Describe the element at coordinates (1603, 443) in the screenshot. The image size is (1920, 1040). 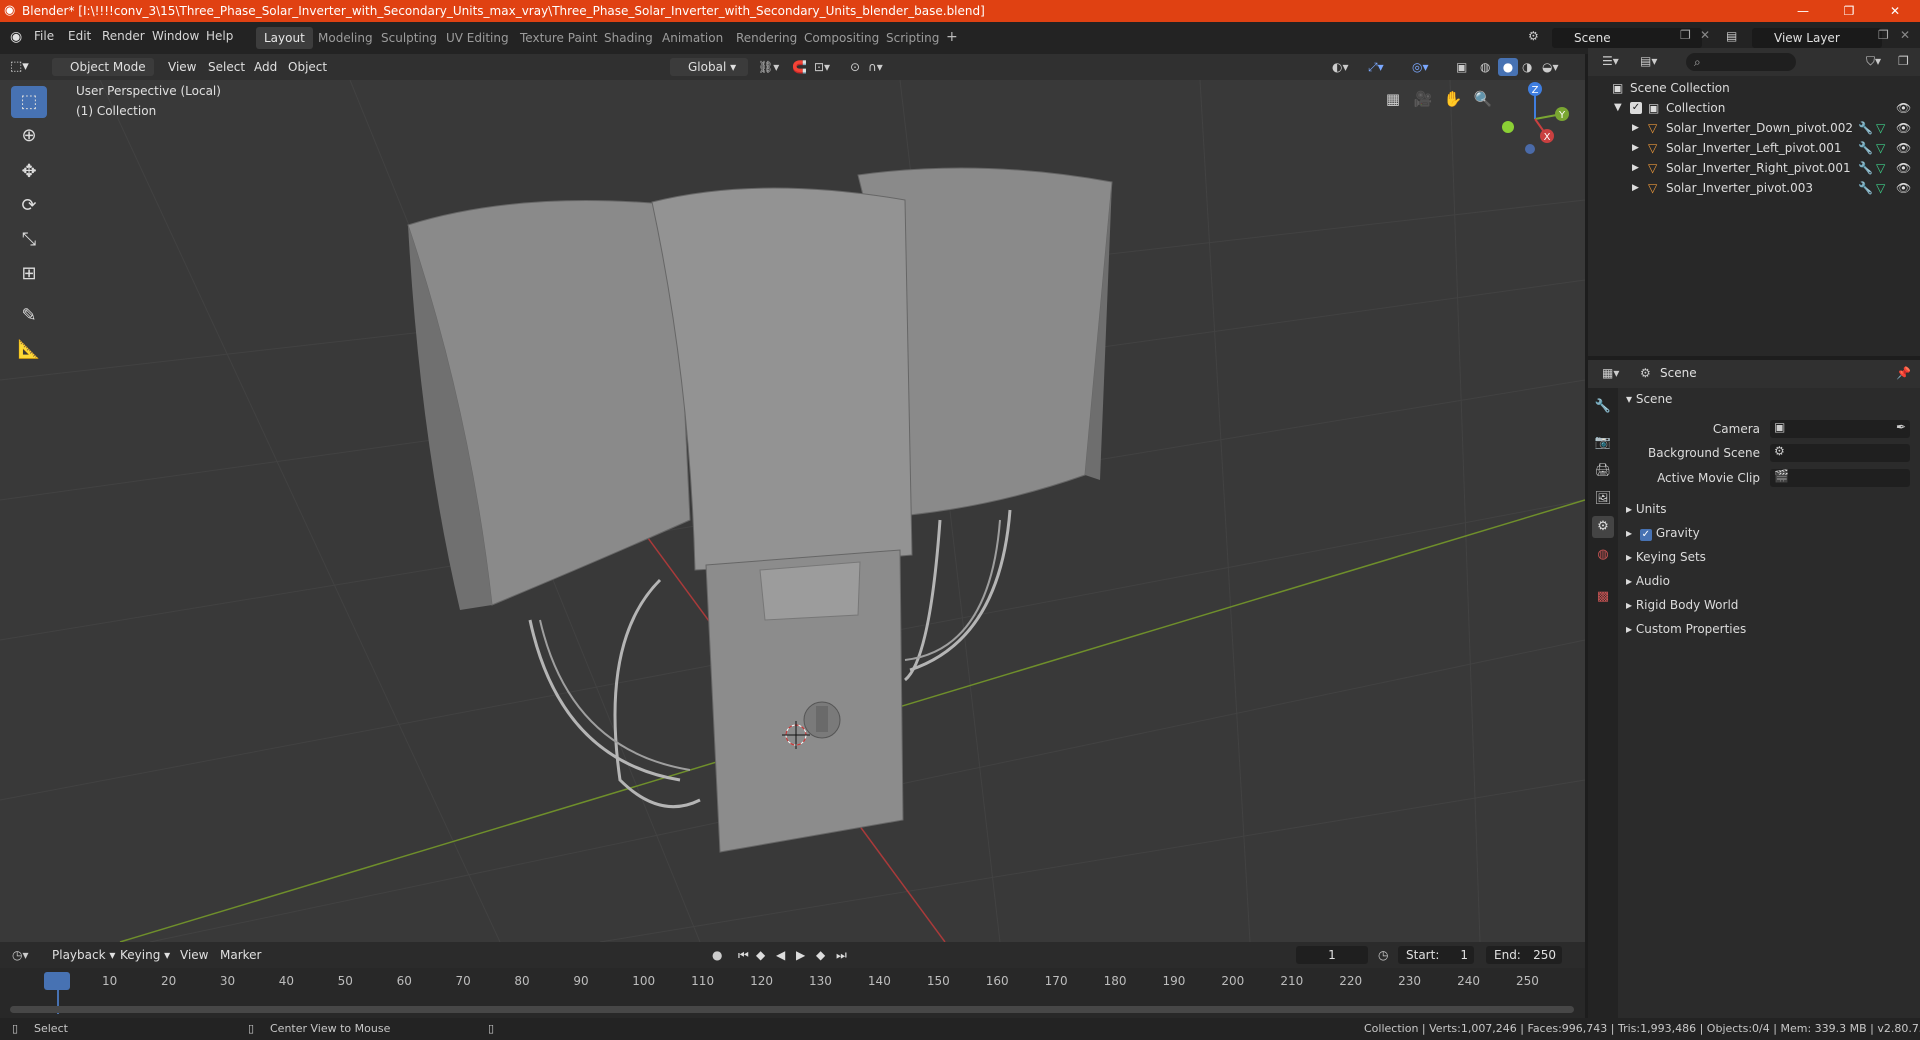
I see `render-tab-icon: 📷` at that location.